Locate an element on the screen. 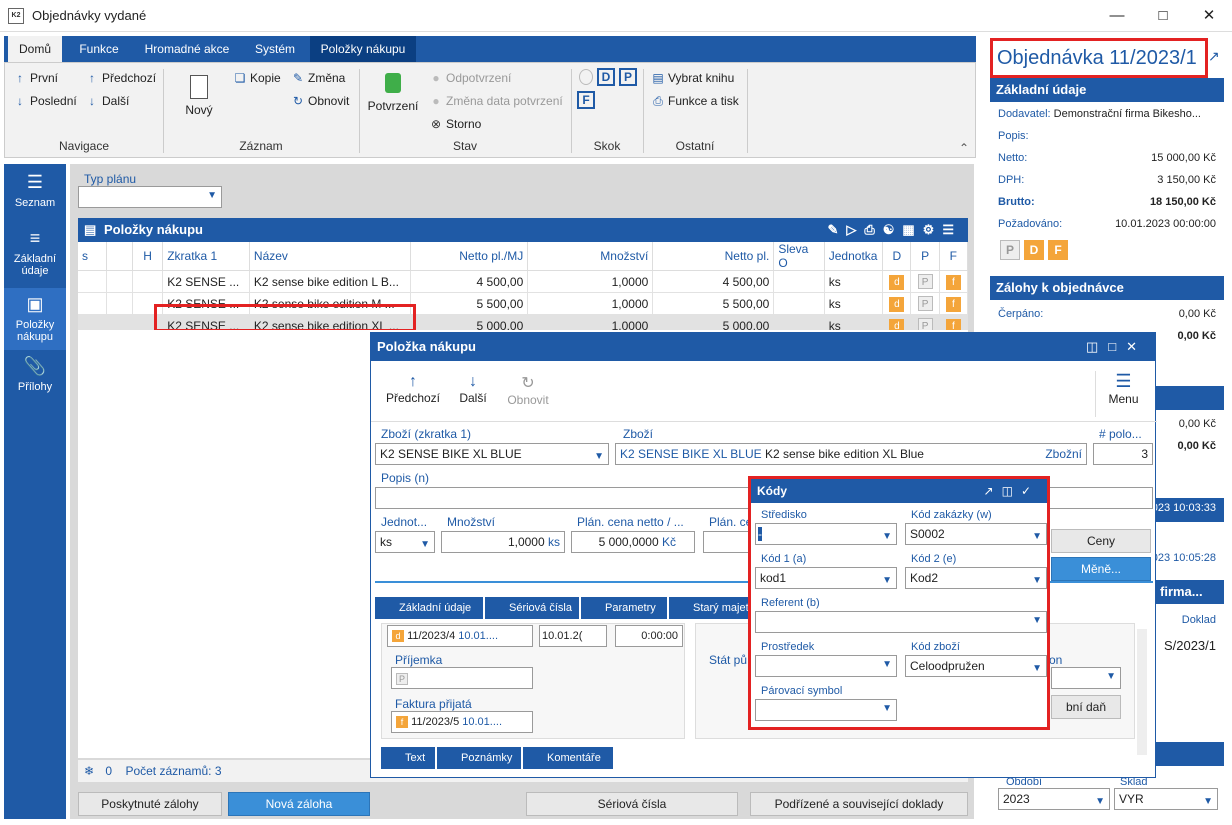  col-f: F is located at coordinates (953, 256).